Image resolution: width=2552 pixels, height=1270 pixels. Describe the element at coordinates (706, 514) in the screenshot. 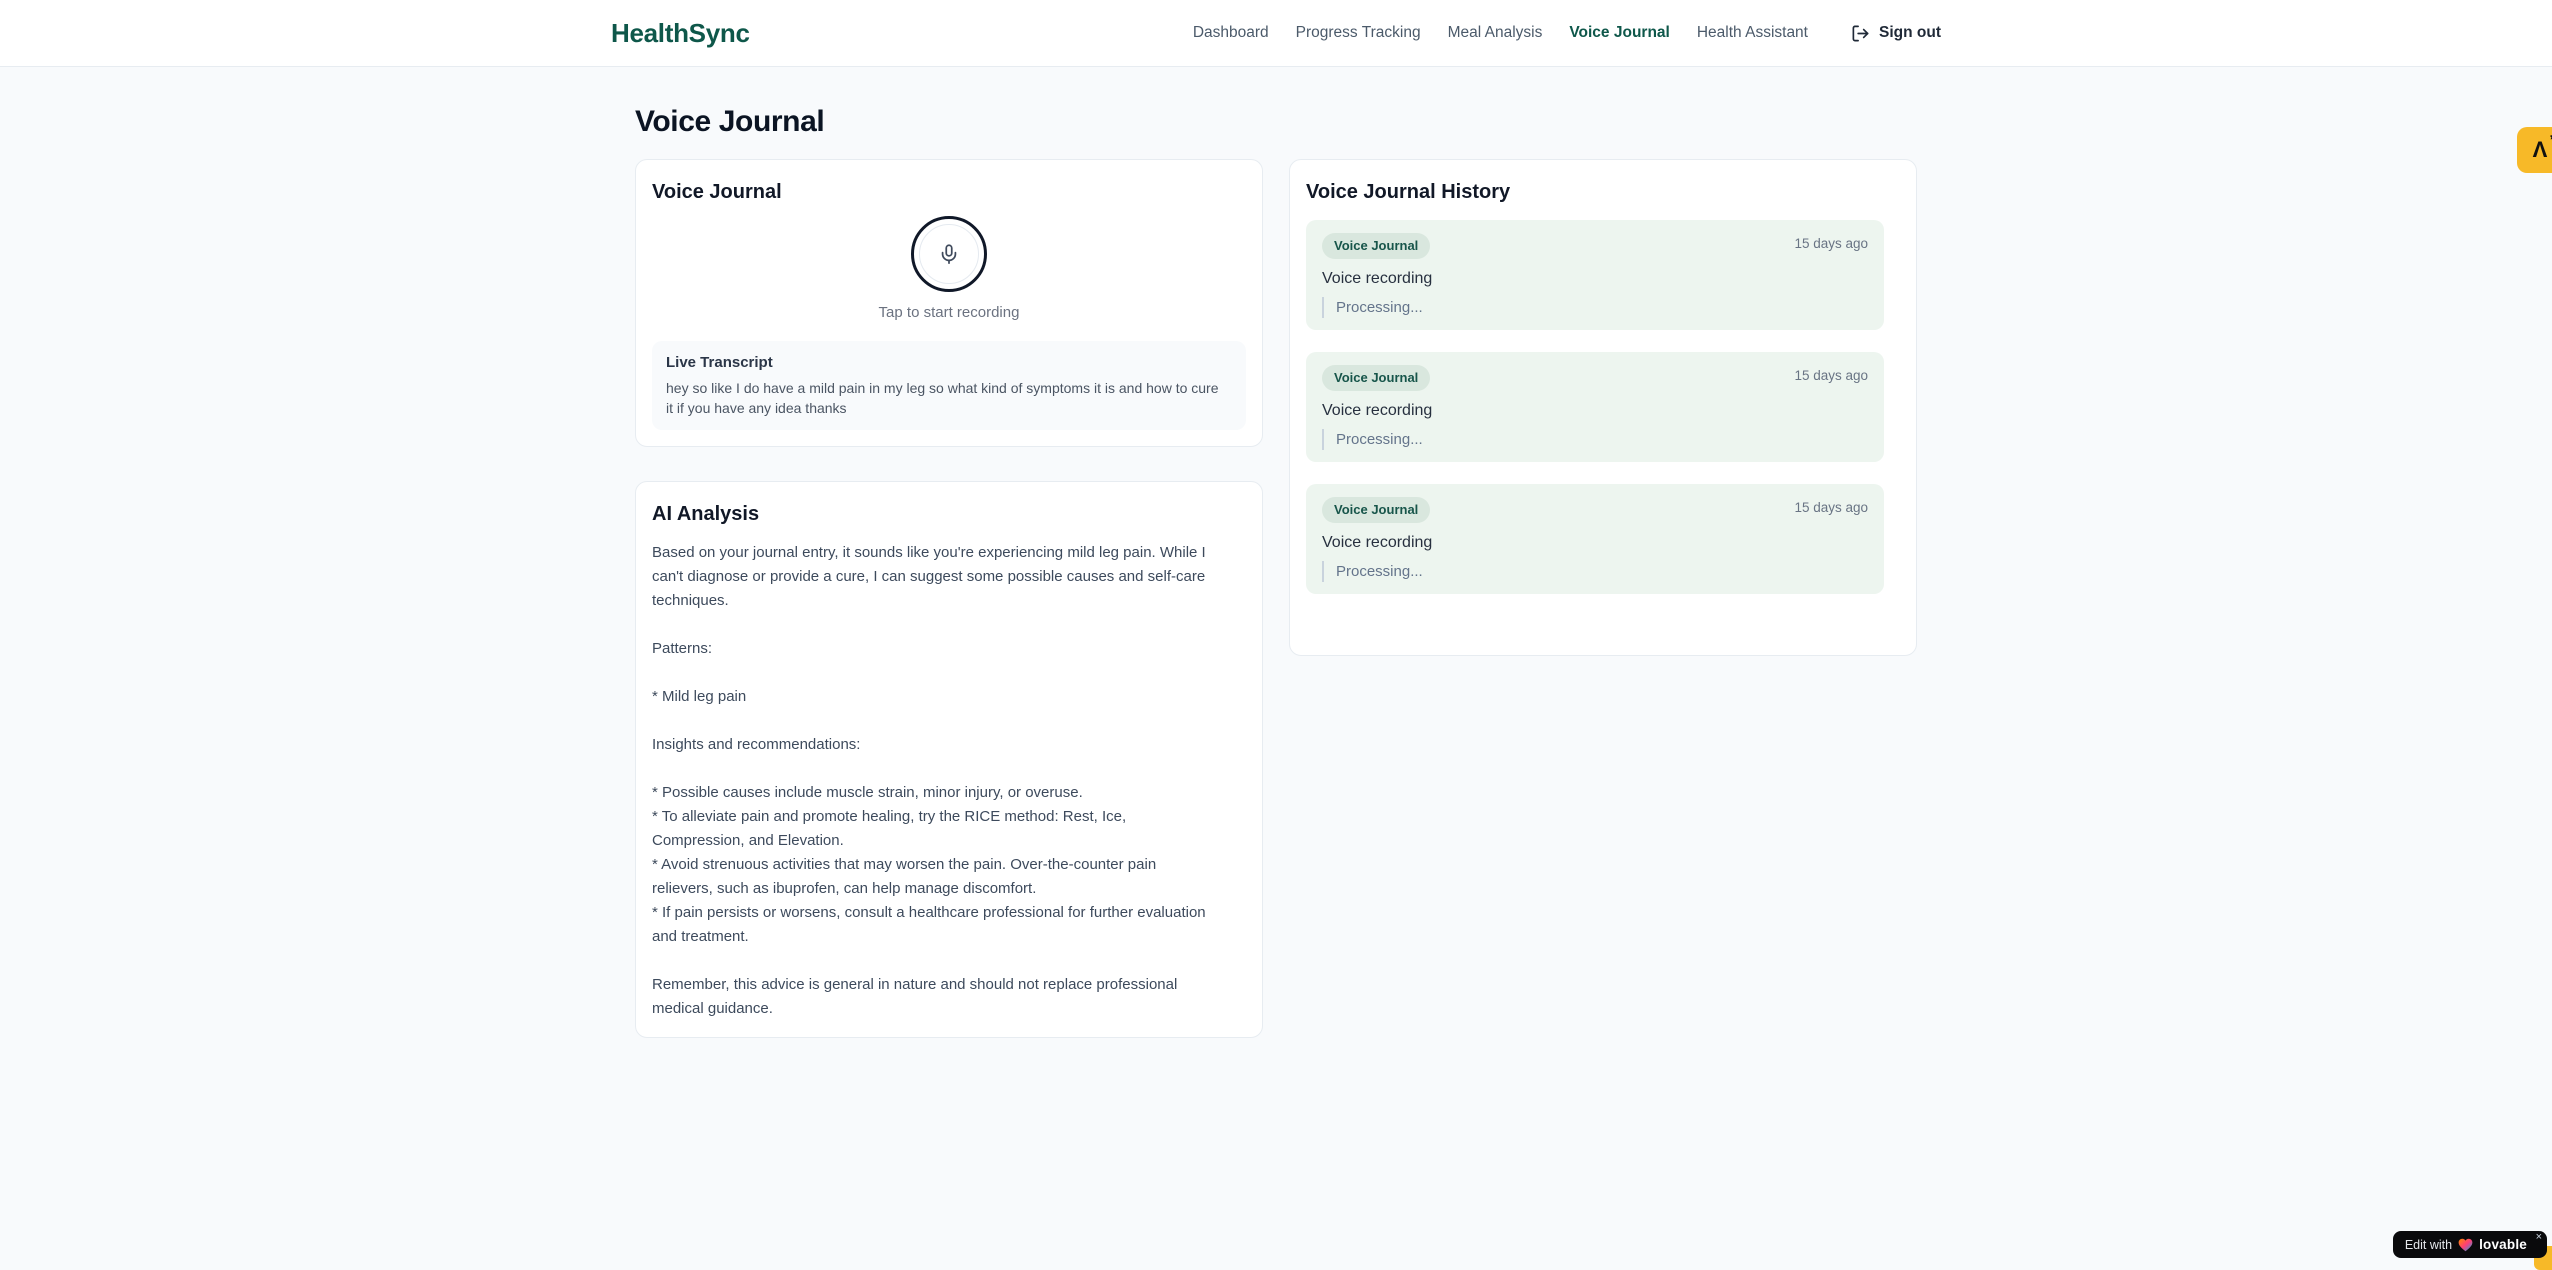

I see `ai-analysis-title: AI Analysis` at that location.